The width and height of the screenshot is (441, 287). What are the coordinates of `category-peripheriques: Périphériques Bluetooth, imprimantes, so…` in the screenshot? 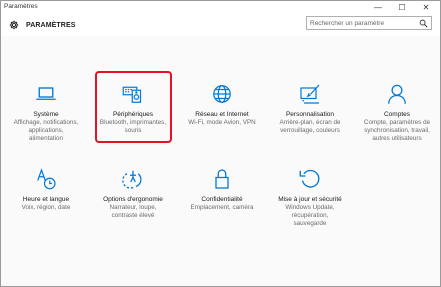 It's located at (133, 108).